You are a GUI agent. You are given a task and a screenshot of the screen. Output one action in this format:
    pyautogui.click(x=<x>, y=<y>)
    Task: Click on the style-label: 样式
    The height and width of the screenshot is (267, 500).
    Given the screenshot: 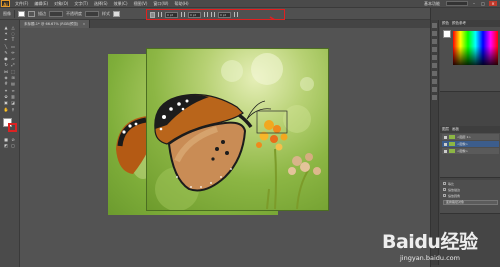 What is the action you would take?
    pyautogui.click(x=106, y=14)
    